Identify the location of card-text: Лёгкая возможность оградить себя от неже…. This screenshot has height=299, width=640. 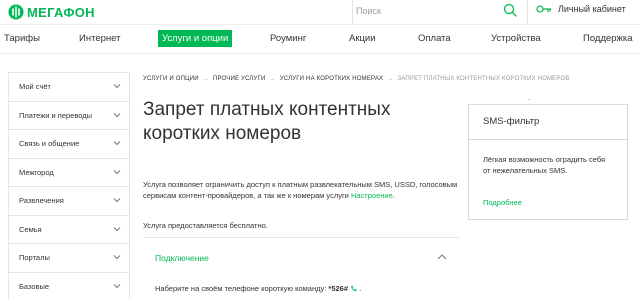
(544, 165).